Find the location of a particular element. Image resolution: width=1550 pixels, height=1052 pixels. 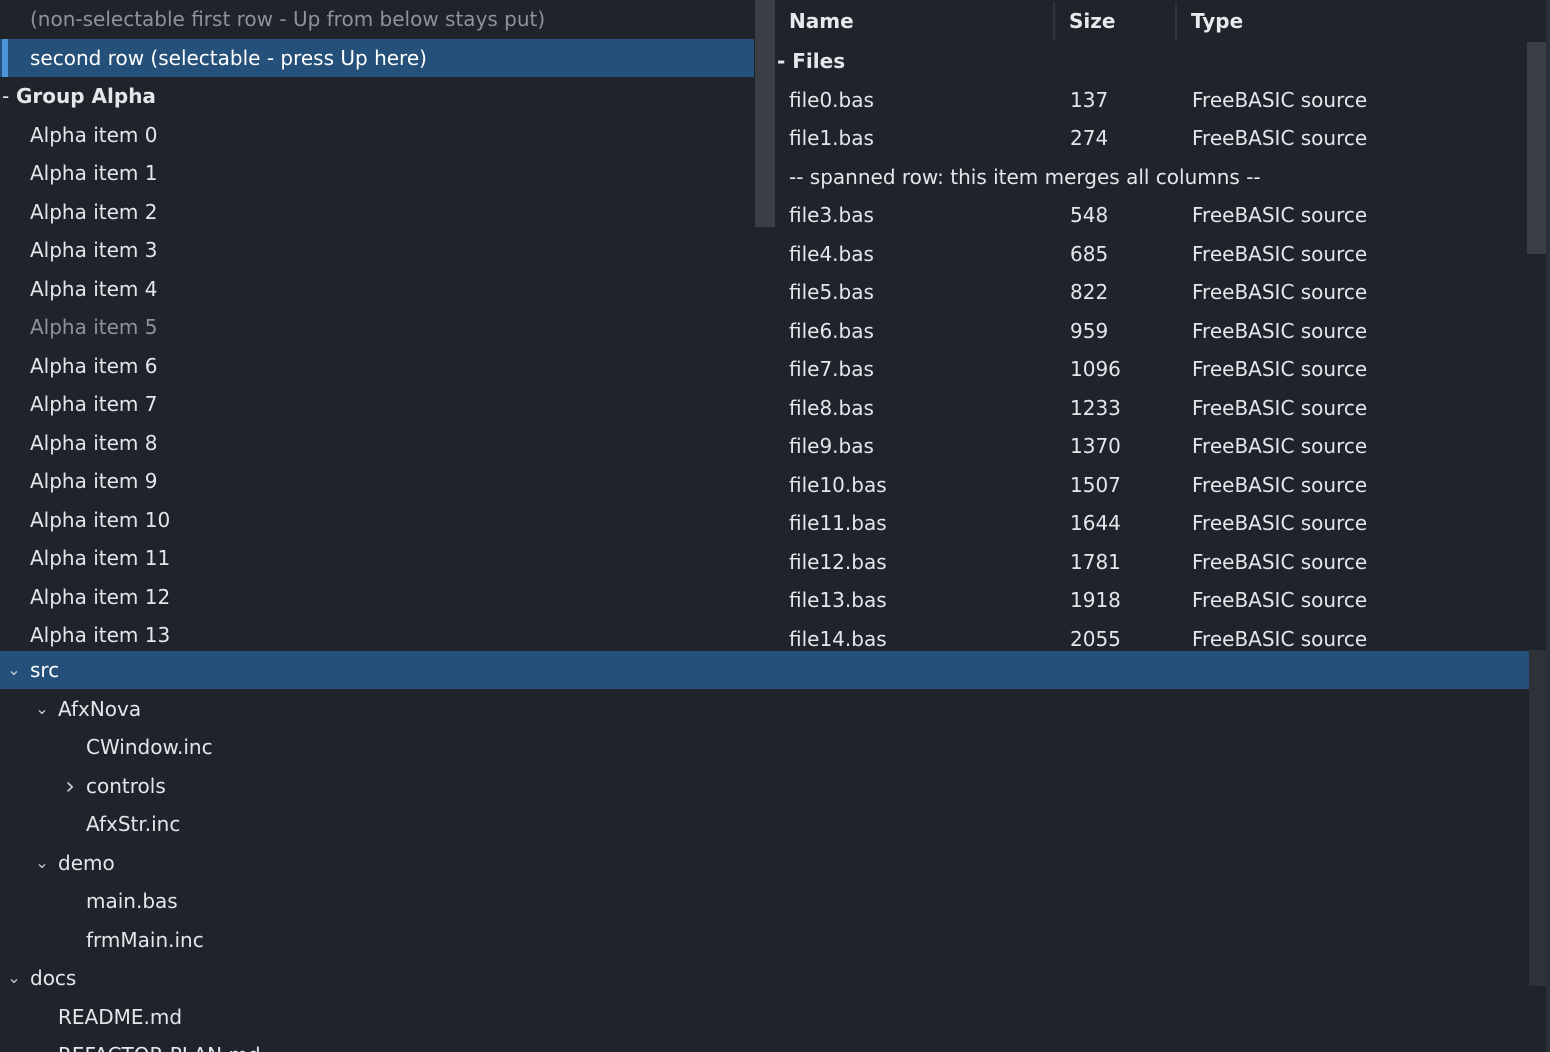

cell-name: file12.bas is located at coordinates (838, 562).